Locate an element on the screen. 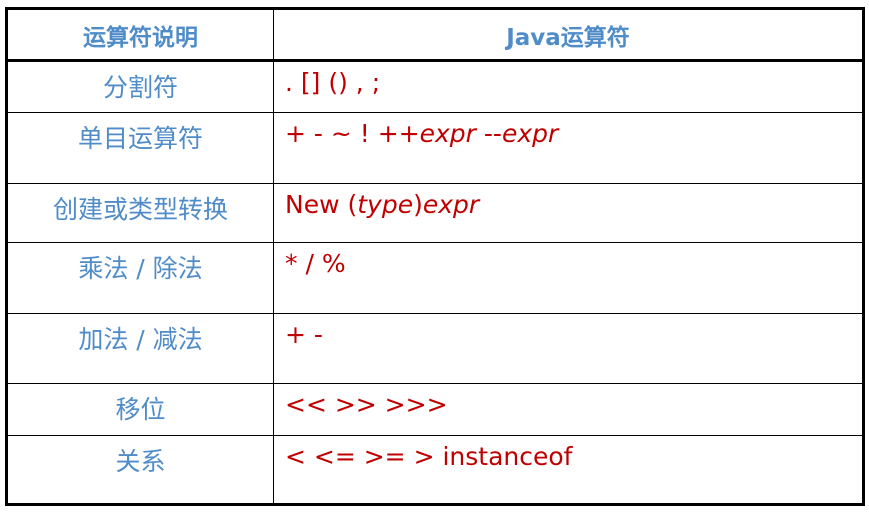 The width and height of the screenshot is (869, 515). table-row: 关系 < <= >= > instanceof is located at coordinates (435, 470).